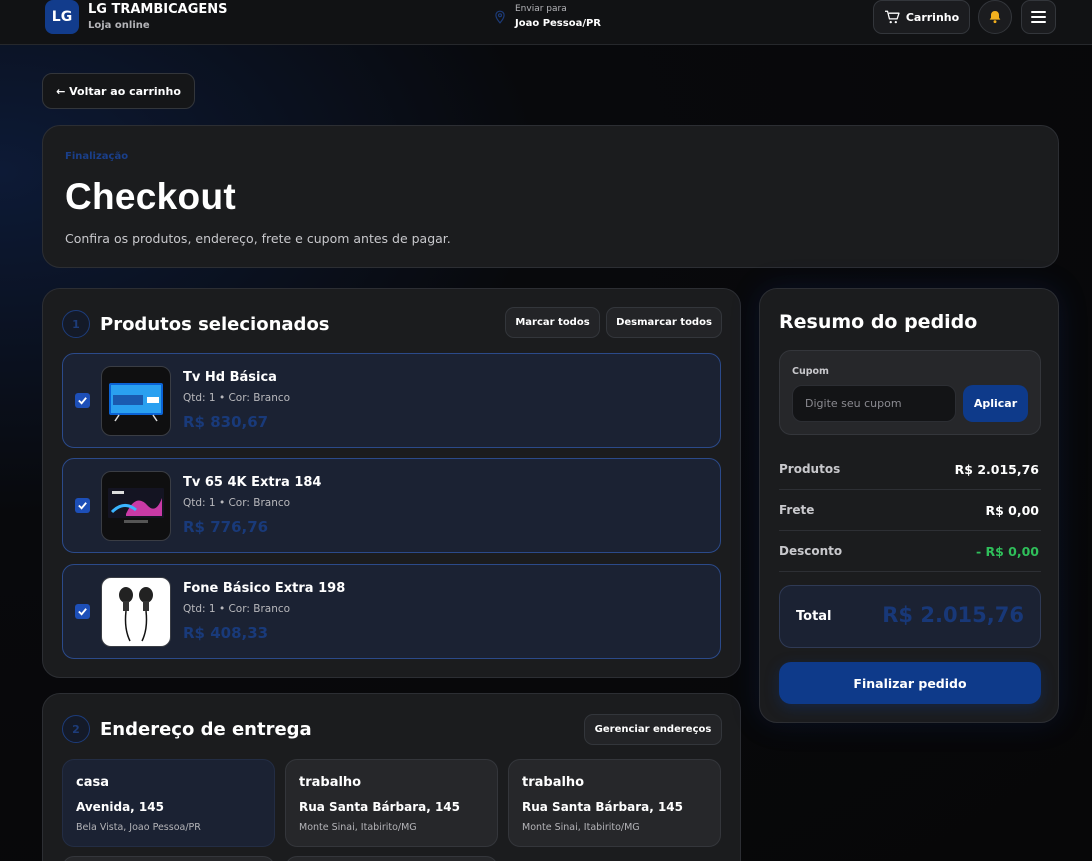 The width and height of the screenshot is (1092, 861). Describe the element at coordinates (500, 17) in the screenshot. I see `map-pin-icon` at that location.